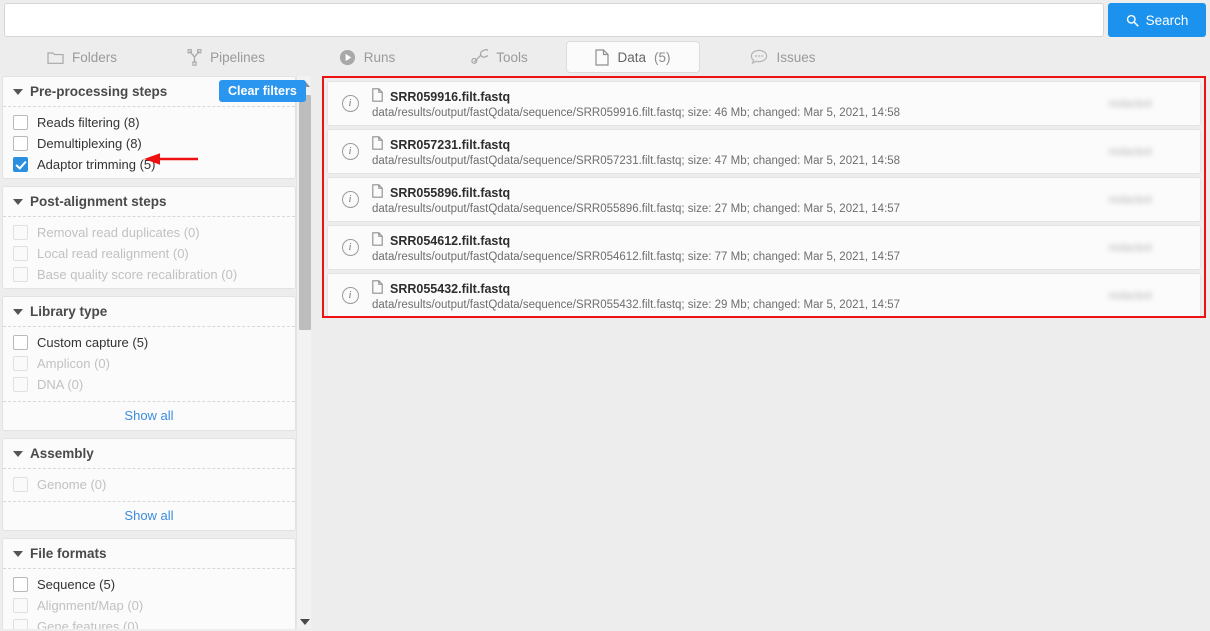  What do you see at coordinates (93, 342) in the screenshot?
I see `facet-option-label: Custom capture (5)` at bounding box center [93, 342].